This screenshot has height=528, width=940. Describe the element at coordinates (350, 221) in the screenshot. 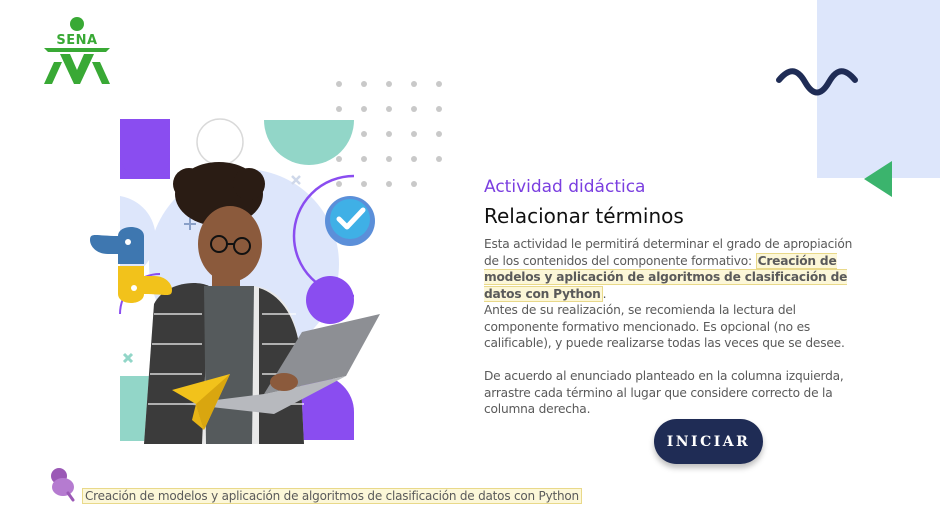

I see `check-badge-icon` at that location.